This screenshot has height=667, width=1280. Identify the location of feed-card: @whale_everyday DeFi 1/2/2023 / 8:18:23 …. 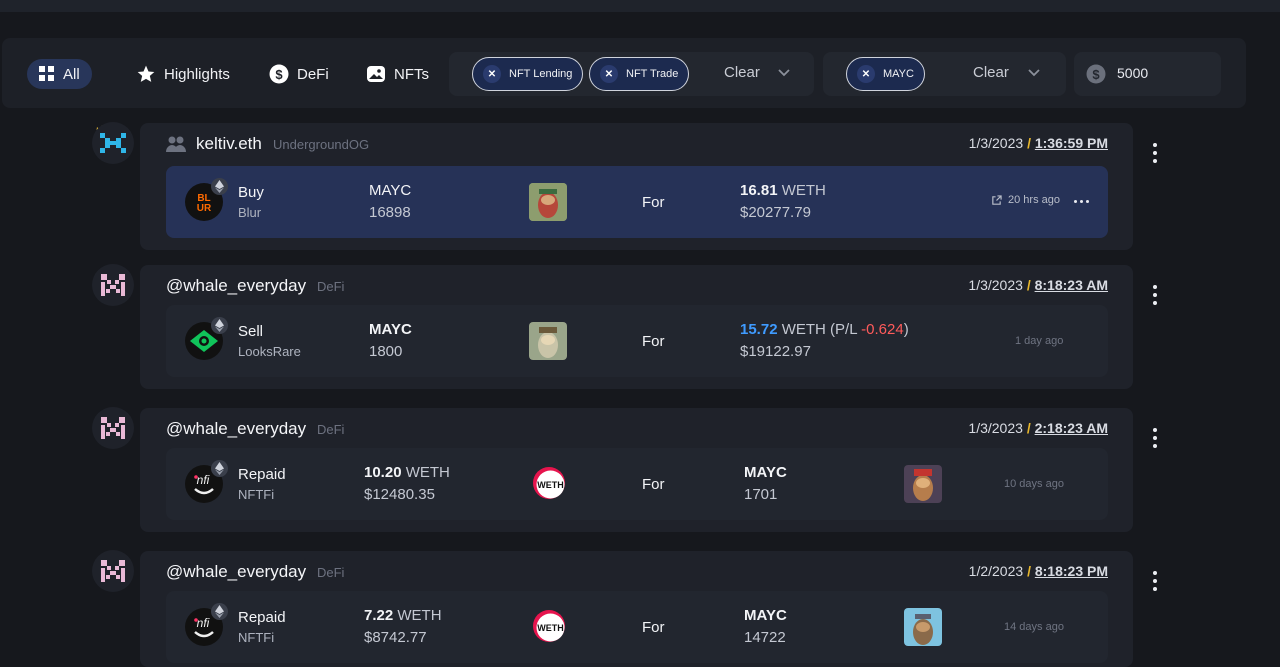
(636, 609).